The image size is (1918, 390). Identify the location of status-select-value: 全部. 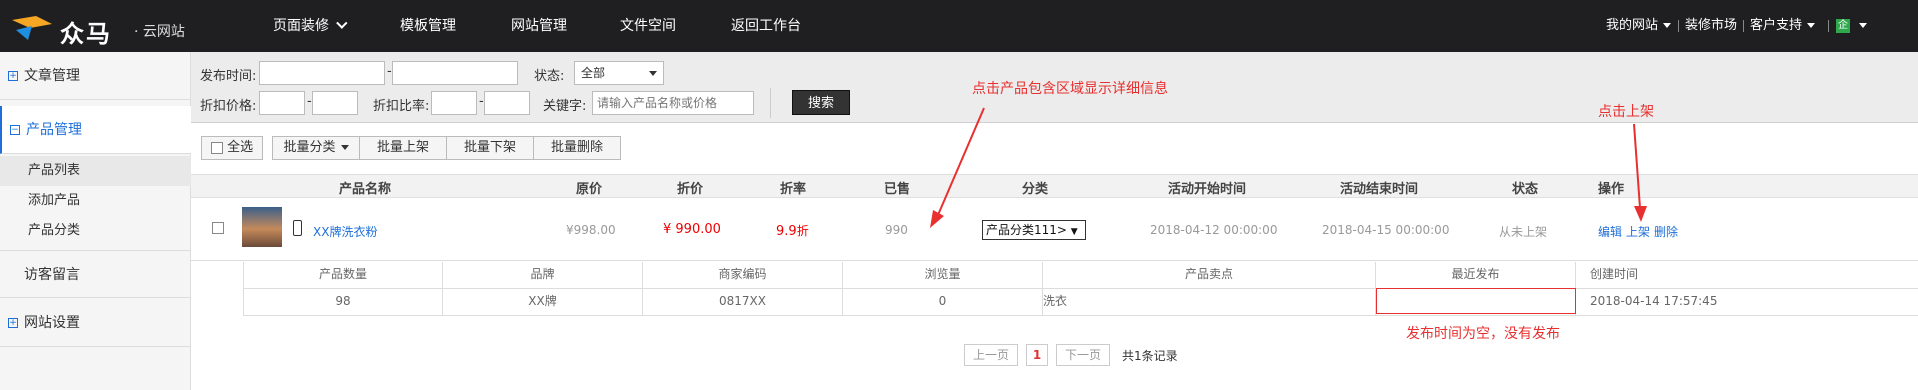
(593, 73).